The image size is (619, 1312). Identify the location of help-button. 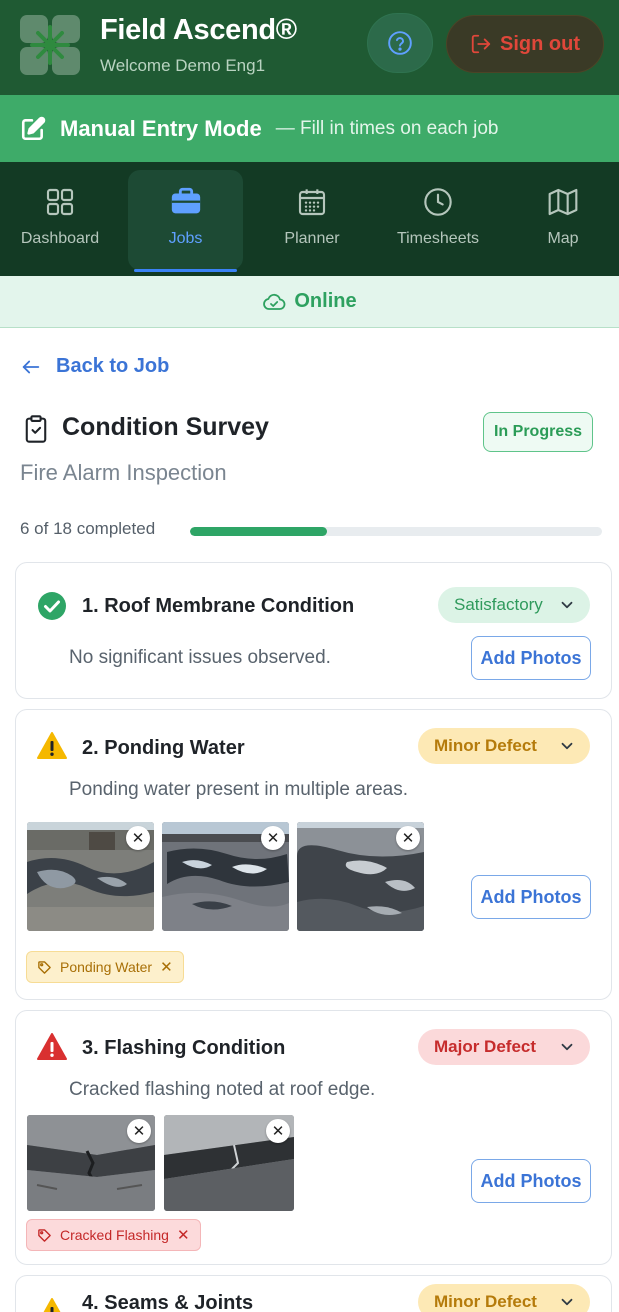
(400, 43).